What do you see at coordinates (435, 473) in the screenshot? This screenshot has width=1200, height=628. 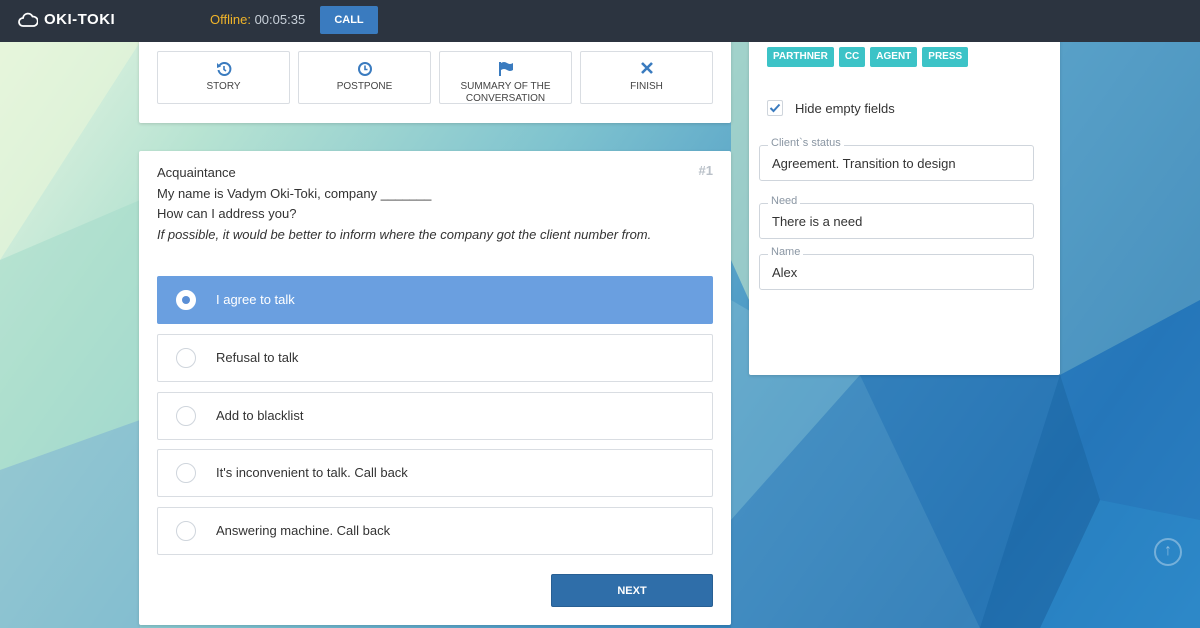 I see `option-call-back: It's inconvenient to talk. Call back` at bounding box center [435, 473].